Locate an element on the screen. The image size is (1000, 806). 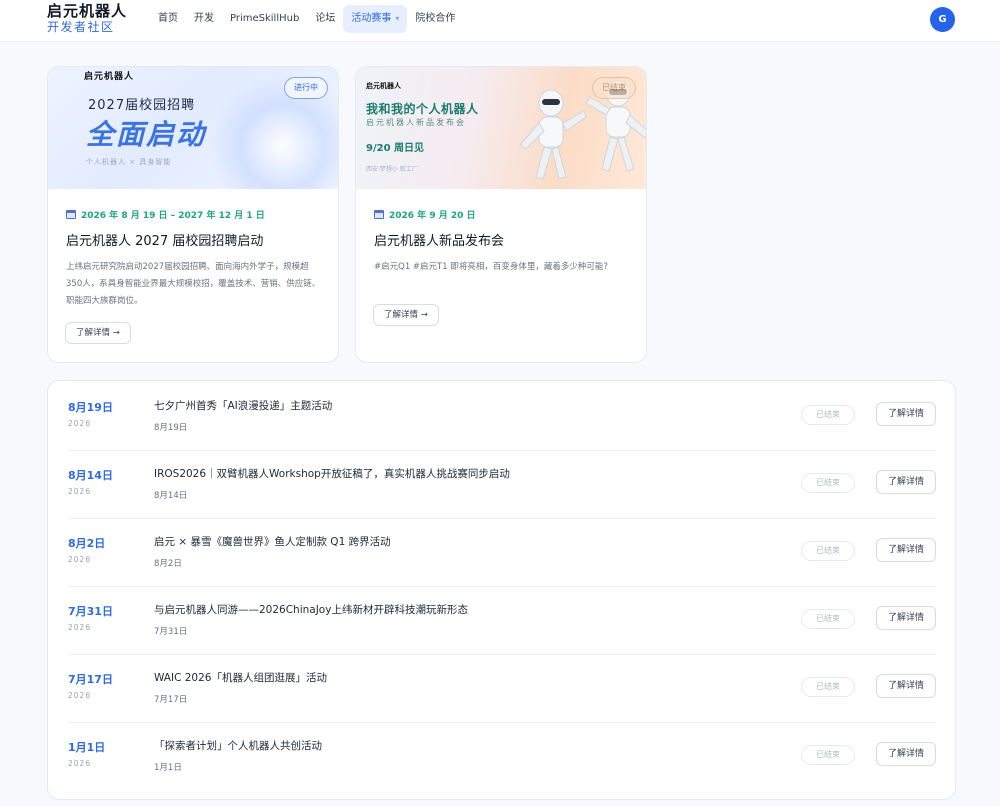
recruitment-banner: 启元机器人 2027届校园招聘 全面启动 个人机器人 × 具身智能 进行中 is located at coordinates (193, 128).